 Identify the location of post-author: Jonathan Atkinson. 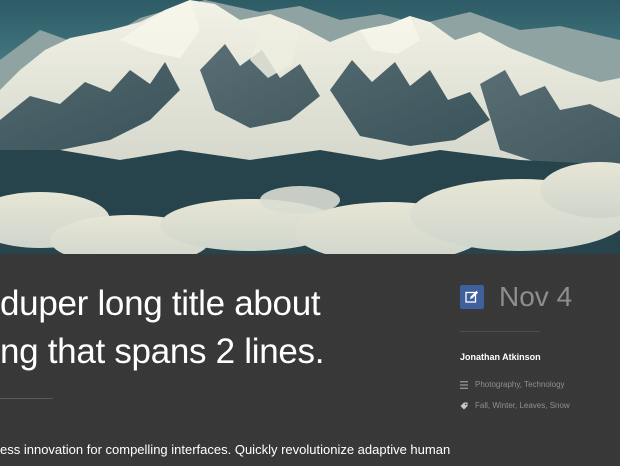
(500, 357).